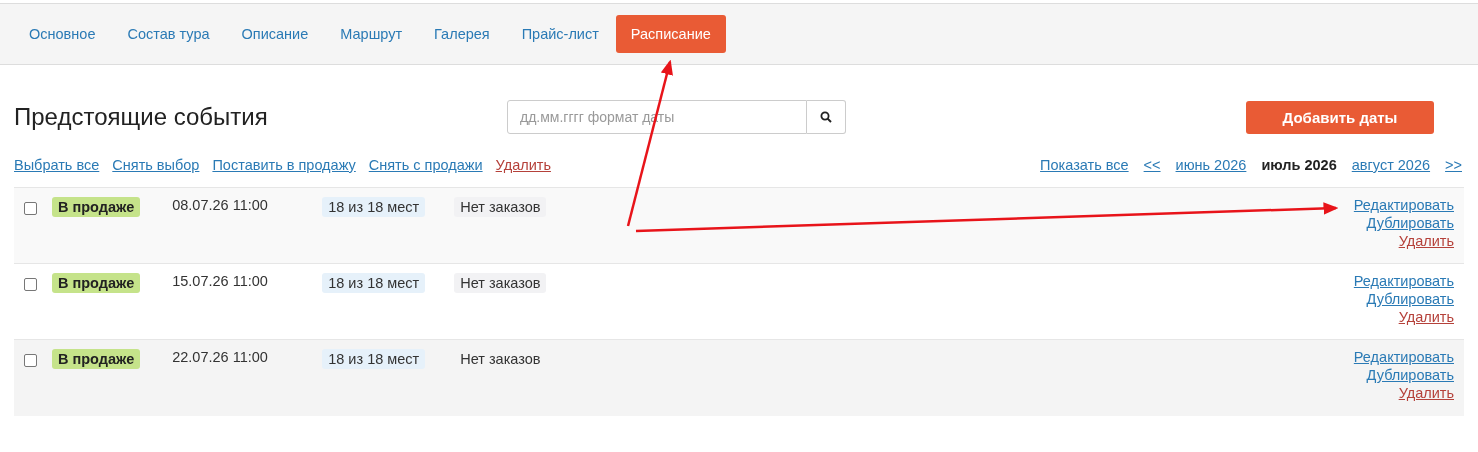  Describe the element at coordinates (220, 281) in the screenshot. I see `event-datetime: 15.07.26 11:00` at that location.